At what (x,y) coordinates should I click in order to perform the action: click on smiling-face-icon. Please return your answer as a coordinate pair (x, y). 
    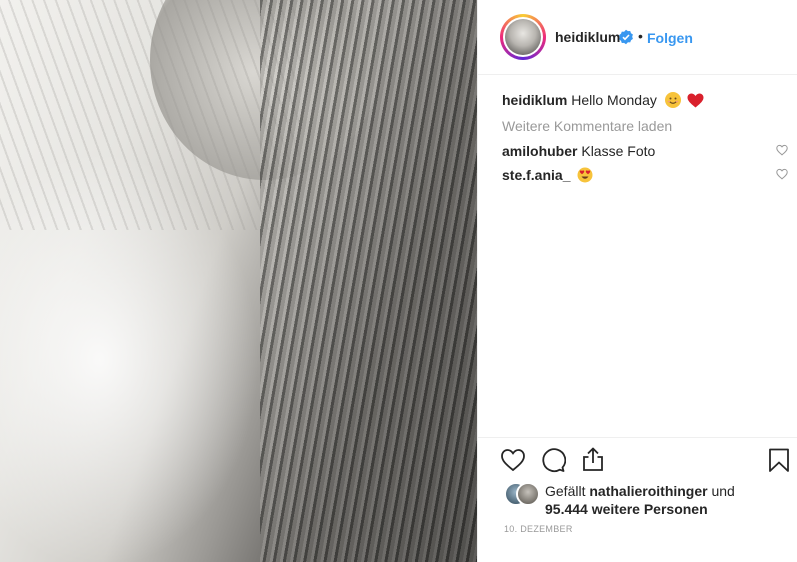
    Looking at the image, I should click on (672, 100).